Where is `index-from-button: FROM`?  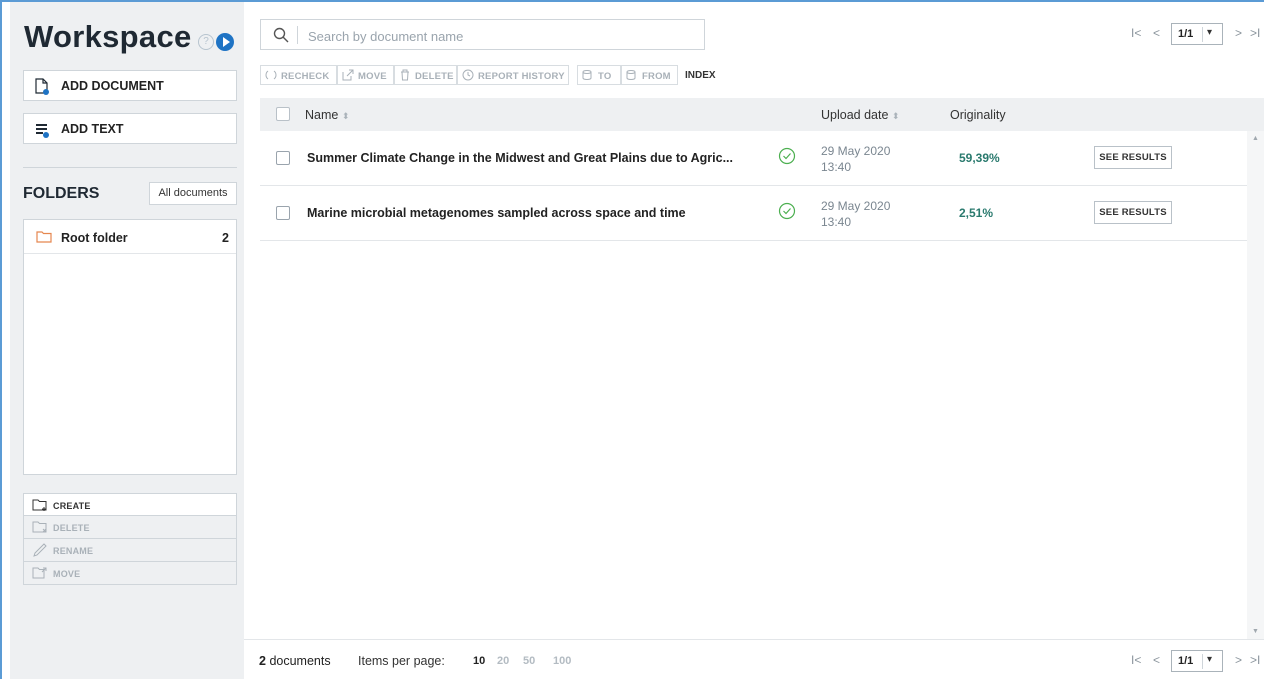
index-from-button: FROM is located at coordinates (649, 75).